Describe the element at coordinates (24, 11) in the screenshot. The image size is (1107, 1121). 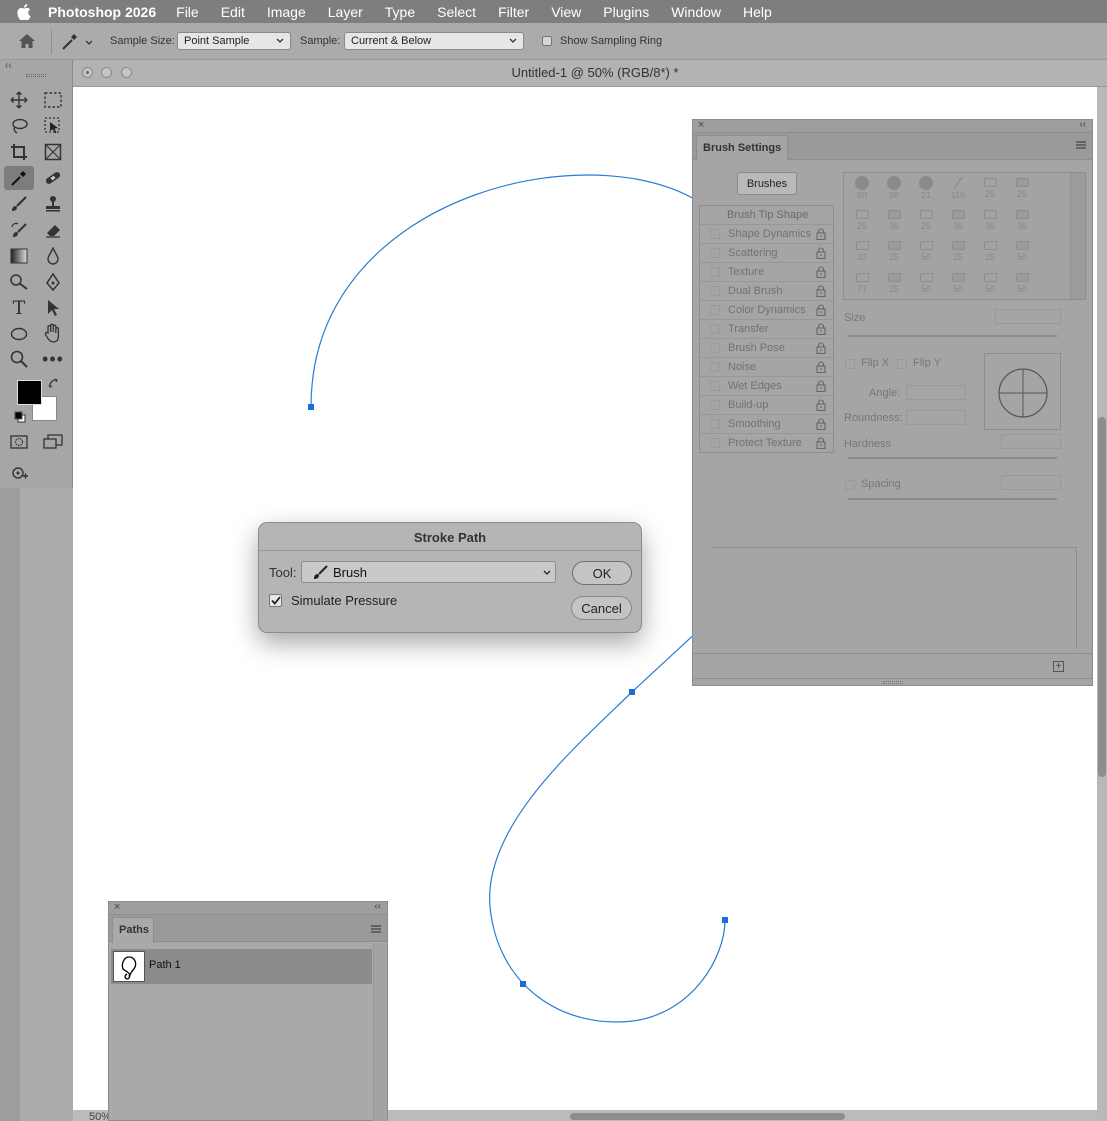
I see `apple-menu-icon` at that location.